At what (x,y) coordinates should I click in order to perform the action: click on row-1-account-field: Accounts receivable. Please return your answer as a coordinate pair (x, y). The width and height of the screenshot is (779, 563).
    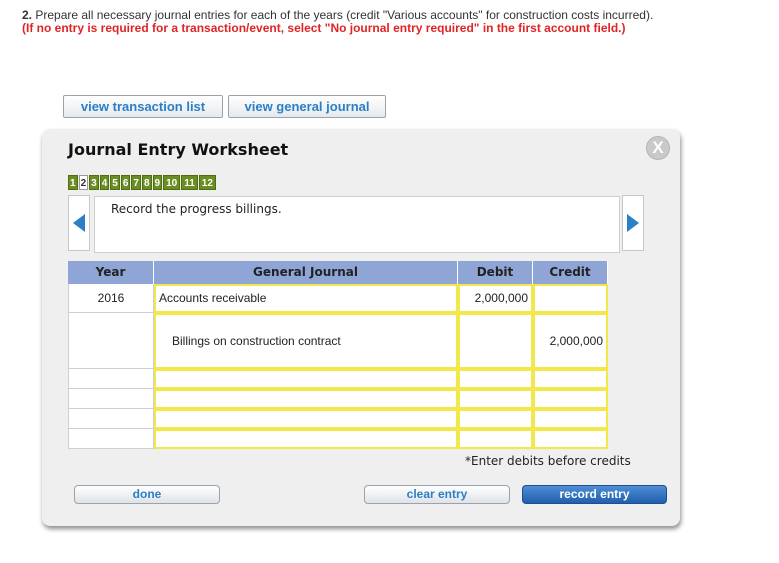
    Looking at the image, I should click on (306, 298).